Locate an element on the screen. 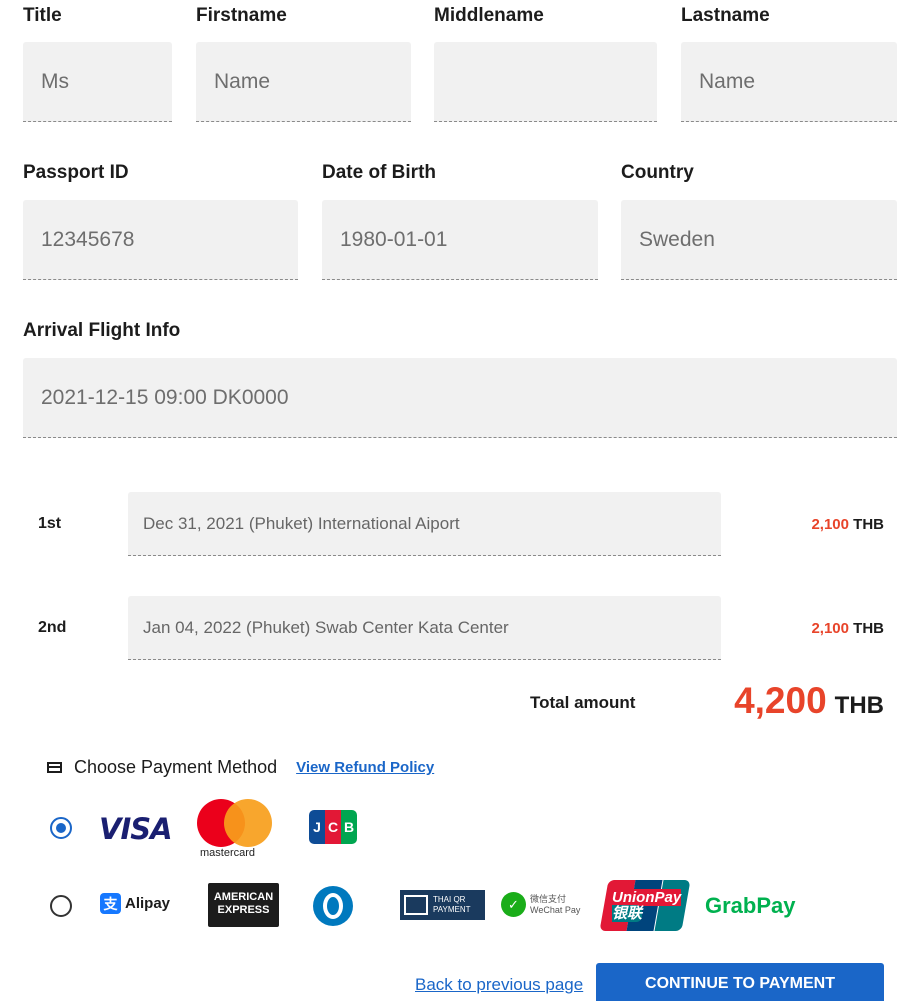 This screenshot has width=897, height=1001. back-link: Back to previous page is located at coordinates (499, 985).